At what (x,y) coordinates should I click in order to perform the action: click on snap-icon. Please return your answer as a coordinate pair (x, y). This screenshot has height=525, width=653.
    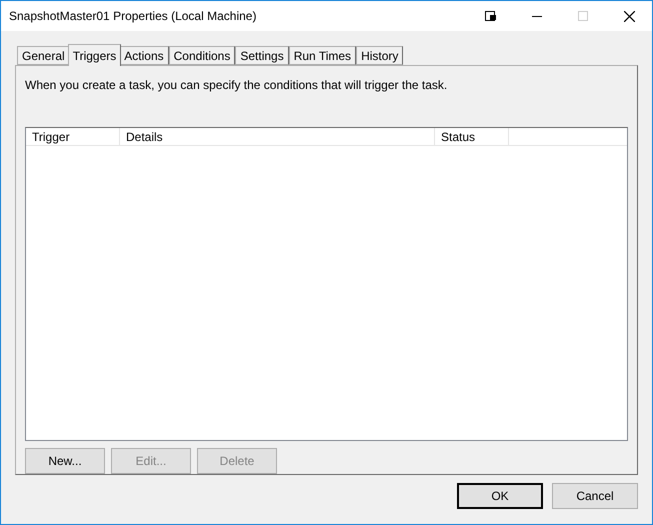
    Looking at the image, I should click on (491, 16).